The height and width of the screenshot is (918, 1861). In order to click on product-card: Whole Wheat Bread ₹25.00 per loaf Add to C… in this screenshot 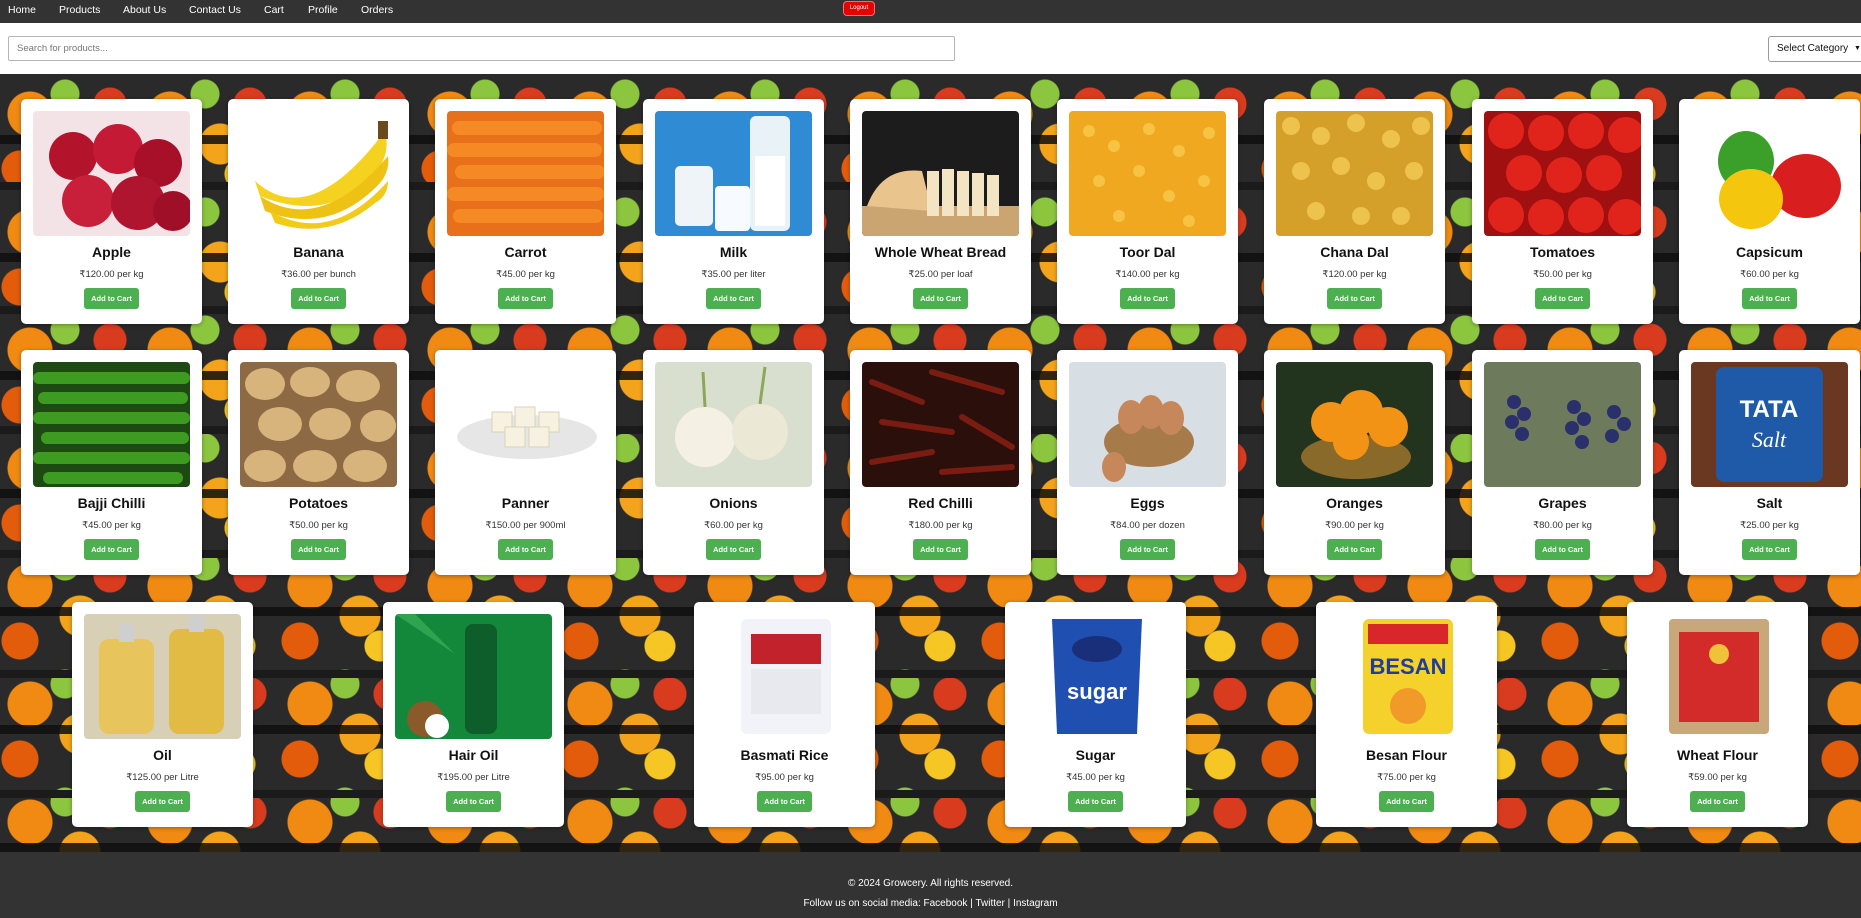, I will do `click(940, 211)`.